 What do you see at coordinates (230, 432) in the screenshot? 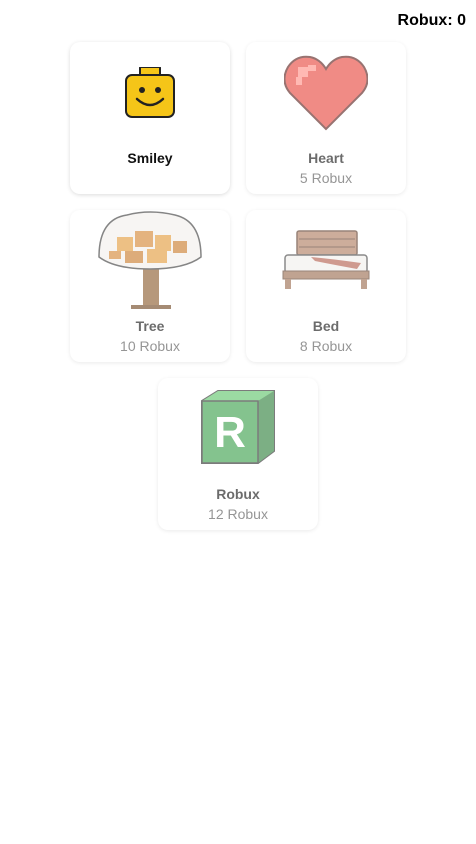
I see `svg-text: R` at bounding box center [230, 432].